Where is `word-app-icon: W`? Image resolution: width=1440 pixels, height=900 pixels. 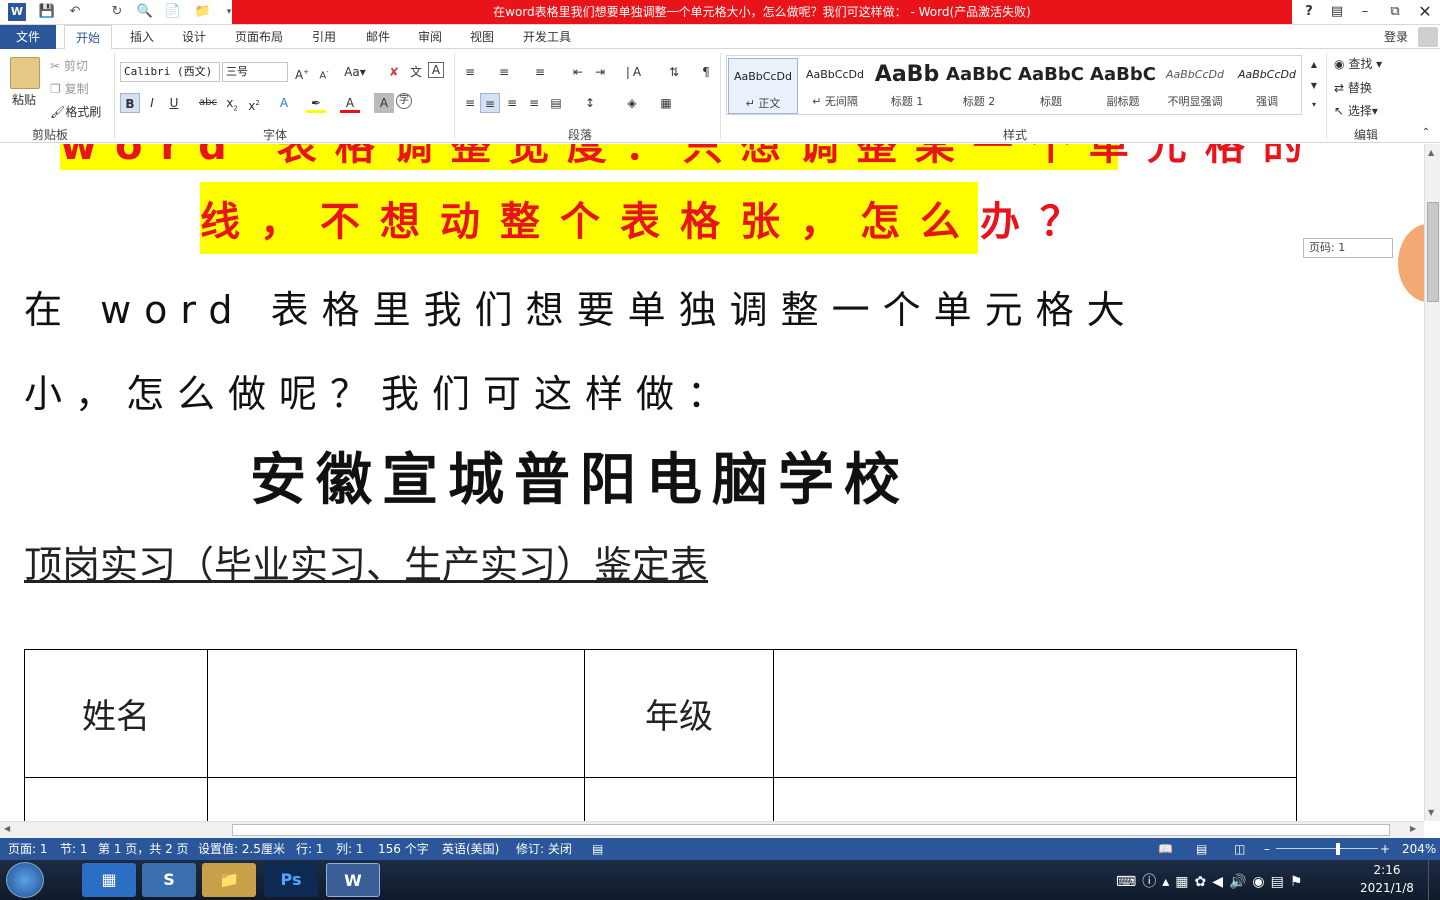
word-app-icon: W is located at coordinates (17, 12).